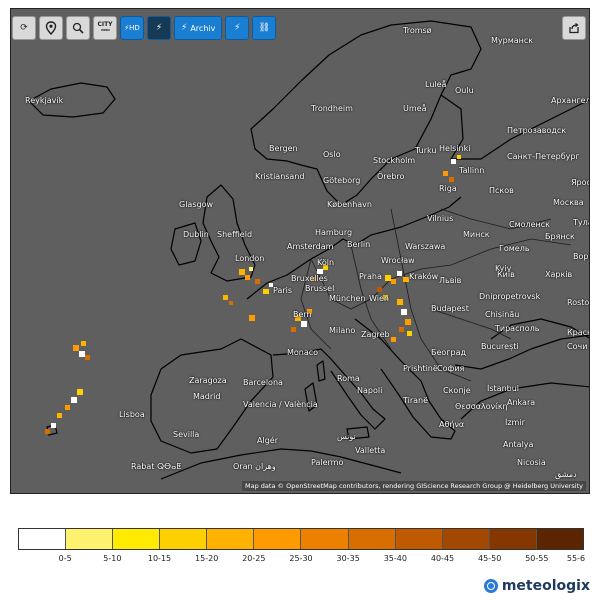 The width and height of the screenshot is (600, 600). What do you see at coordinates (349, 204) in the screenshot?
I see `city-label: København` at bounding box center [349, 204].